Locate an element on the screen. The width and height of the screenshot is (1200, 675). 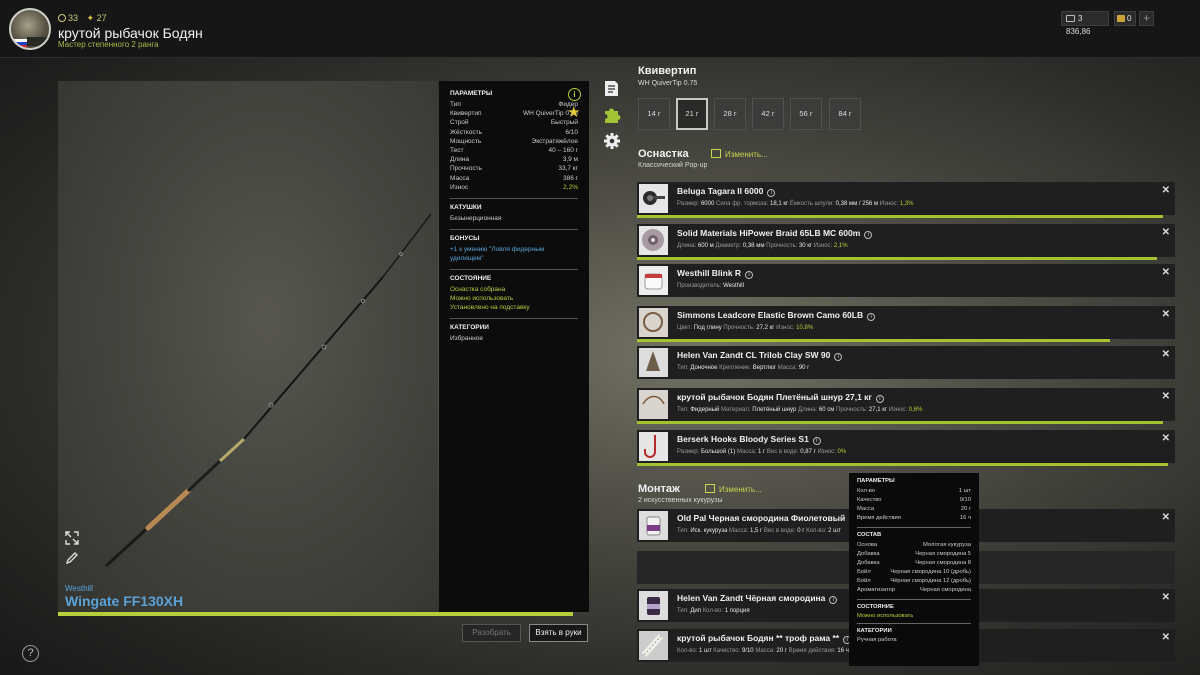
param-label: Длина is located at coordinates (460, 160).